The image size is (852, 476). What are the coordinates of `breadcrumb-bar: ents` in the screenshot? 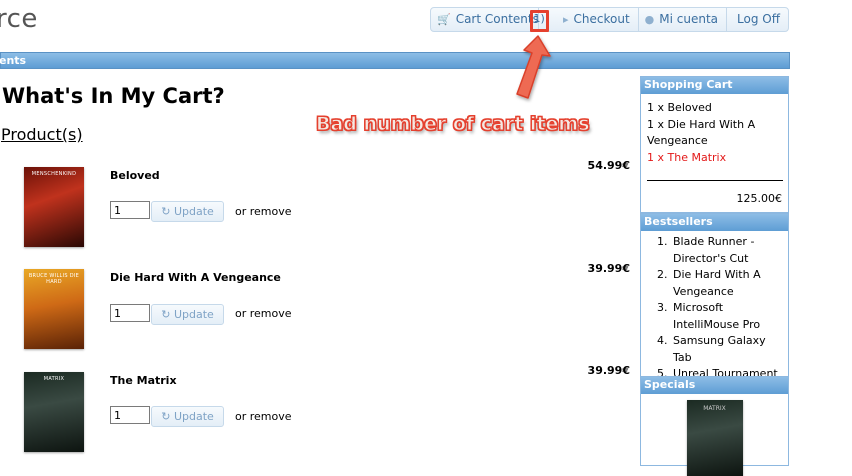 It's located at (395, 60).